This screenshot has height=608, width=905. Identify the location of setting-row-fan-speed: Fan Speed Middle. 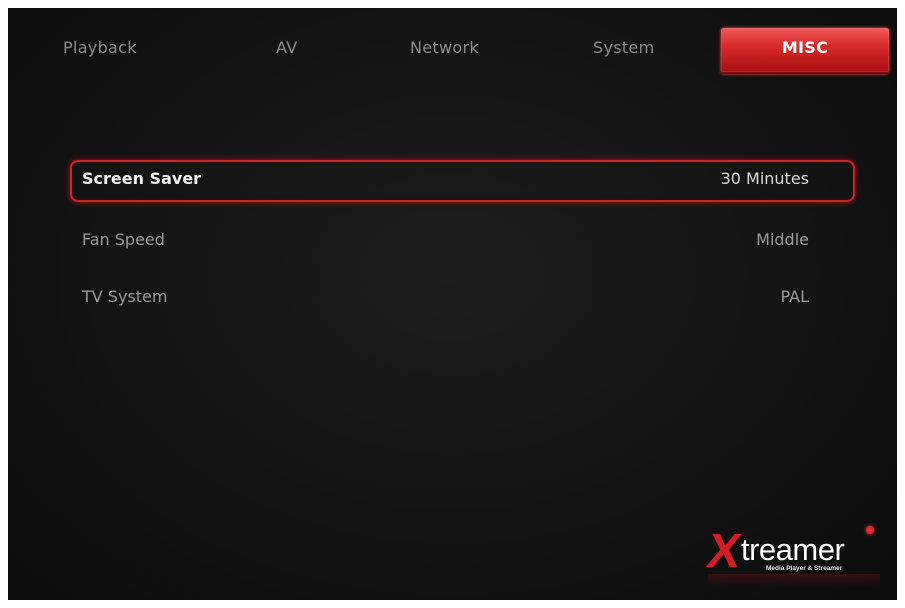
(462, 240).